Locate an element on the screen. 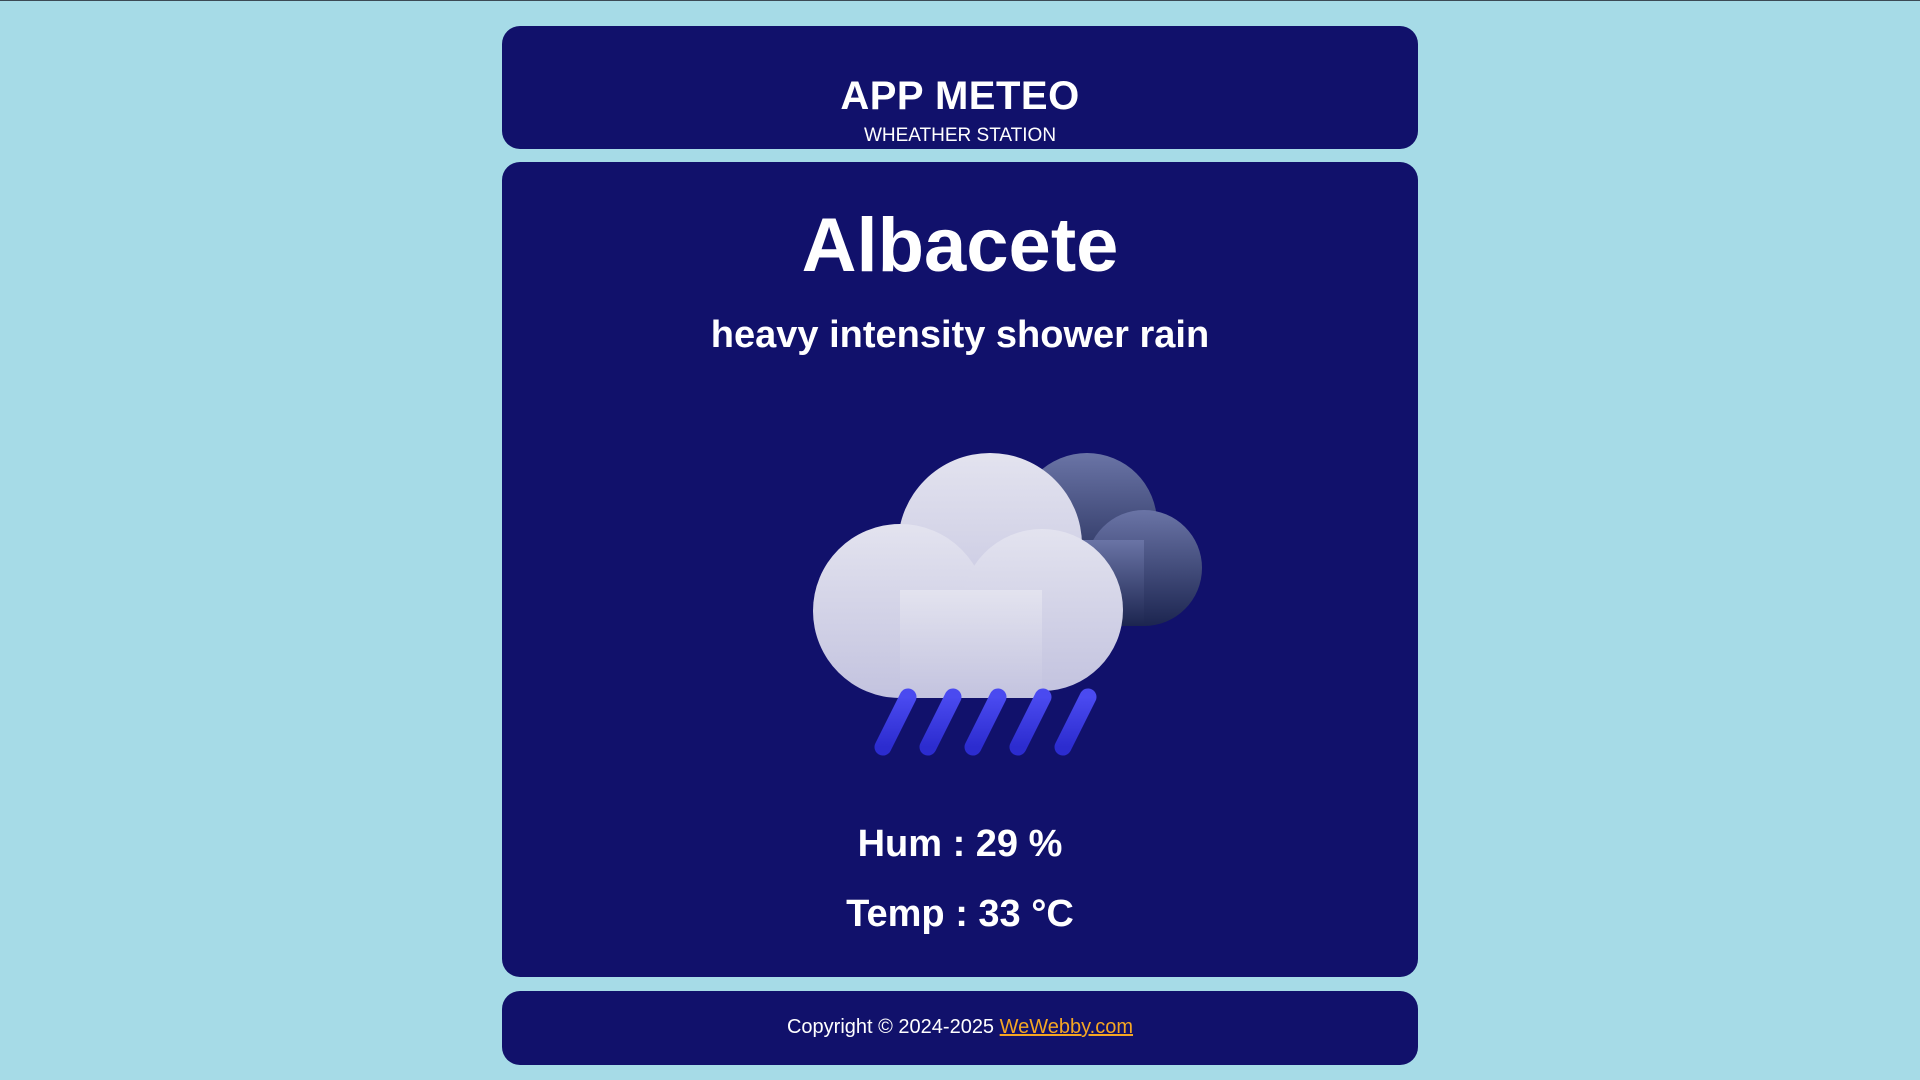  humidity-readout: Hum : 29 % is located at coordinates (960, 844).